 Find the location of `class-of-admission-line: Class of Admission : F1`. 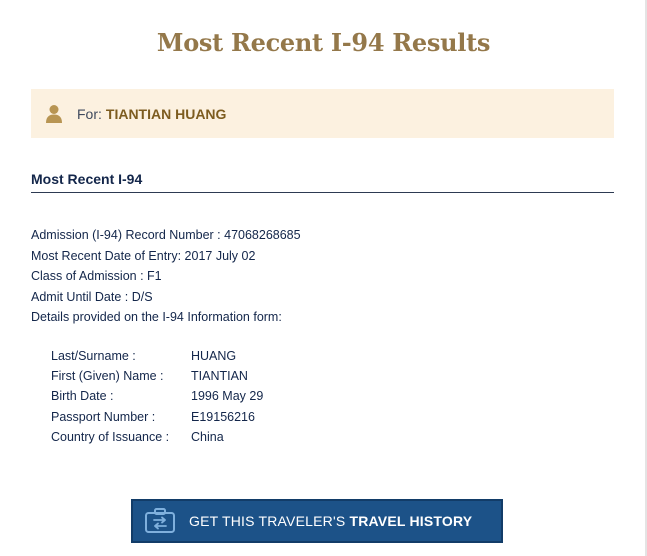

class-of-admission-line: Class of Admission : F1 is located at coordinates (96, 276).